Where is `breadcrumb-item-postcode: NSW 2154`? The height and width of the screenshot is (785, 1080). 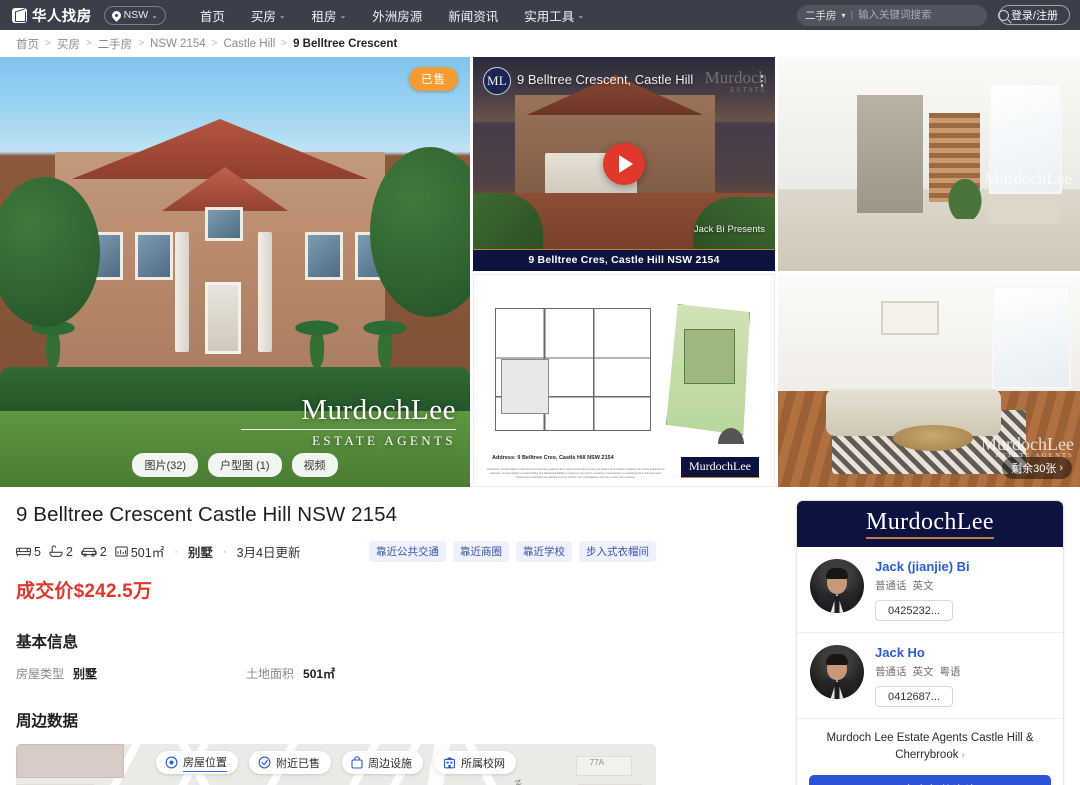 breadcrumb-item-postcode: NSW 2154 is located at coordinates (178, 44).